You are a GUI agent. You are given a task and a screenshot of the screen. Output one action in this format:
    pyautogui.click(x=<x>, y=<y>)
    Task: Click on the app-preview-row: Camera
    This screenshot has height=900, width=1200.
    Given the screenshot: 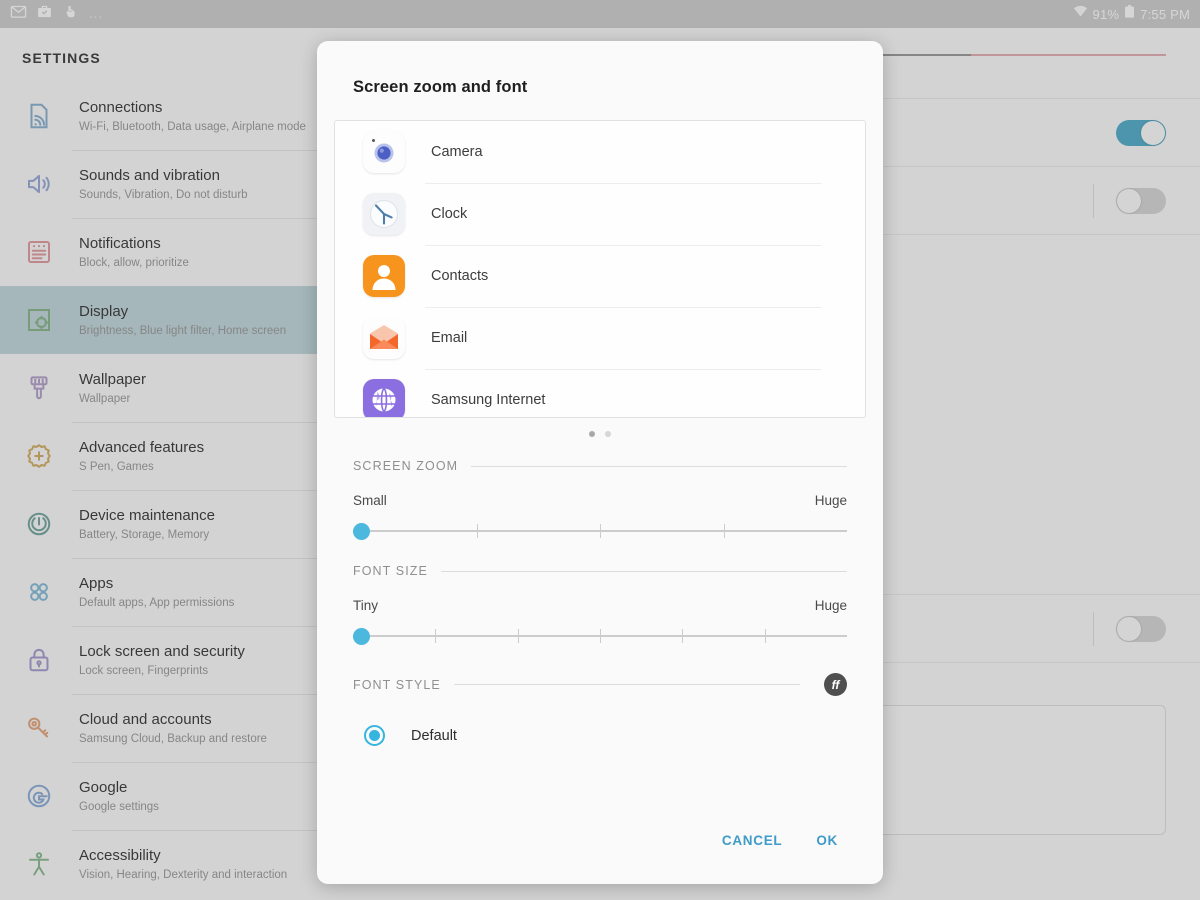 What is the action you would take?
    pyautogui.click(x=600, y=152)
    